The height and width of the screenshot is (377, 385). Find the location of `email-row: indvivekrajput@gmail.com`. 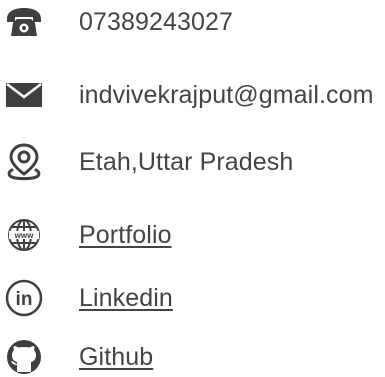

email-row: indvivekrajput@gmail.com is located at coordinates (192, 95).